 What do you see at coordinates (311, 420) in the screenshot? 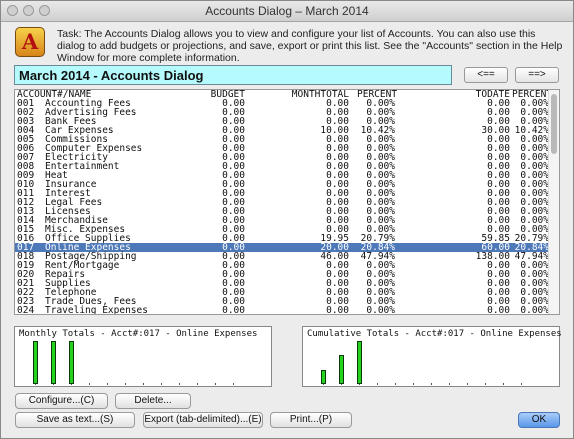
I see `print-button: Print...(P)` at bounding box center [311, 420].